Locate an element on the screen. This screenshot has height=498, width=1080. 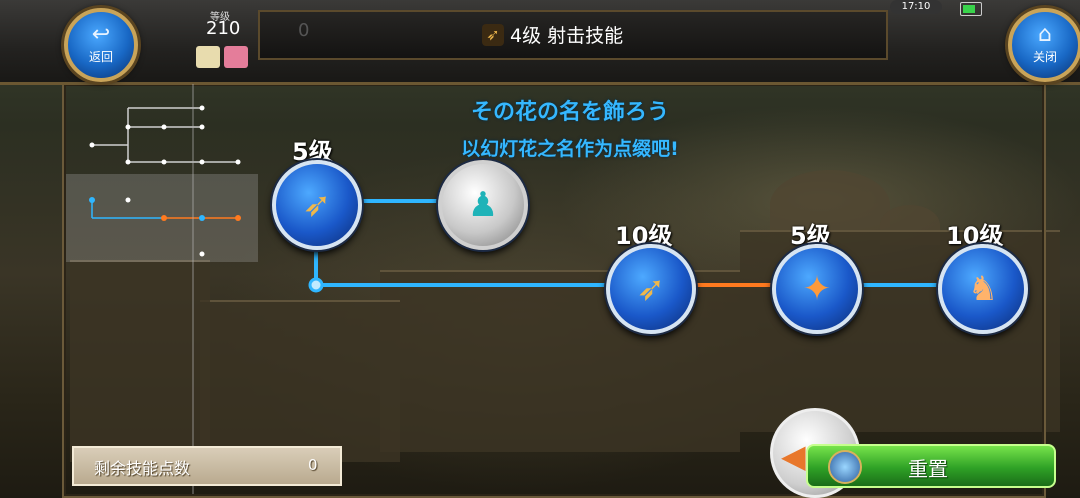
skill-node-locked: ♟ is located at coordinates (483, 205).